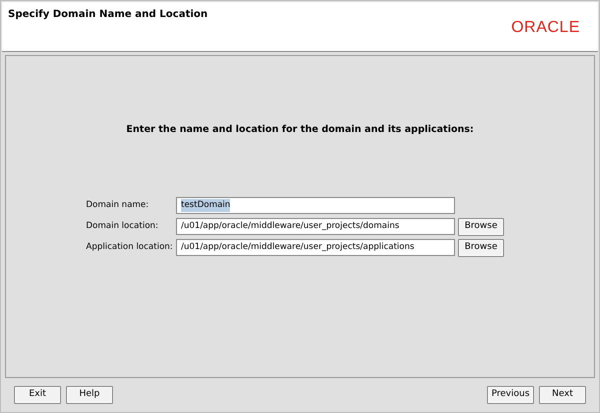 The height and width of the screenshot is (413, 600). Describe the element at coordinates (300, 130) in the screenshot. I see `instruction-text: Enter the name and location for the domain and its applications:` at that location.